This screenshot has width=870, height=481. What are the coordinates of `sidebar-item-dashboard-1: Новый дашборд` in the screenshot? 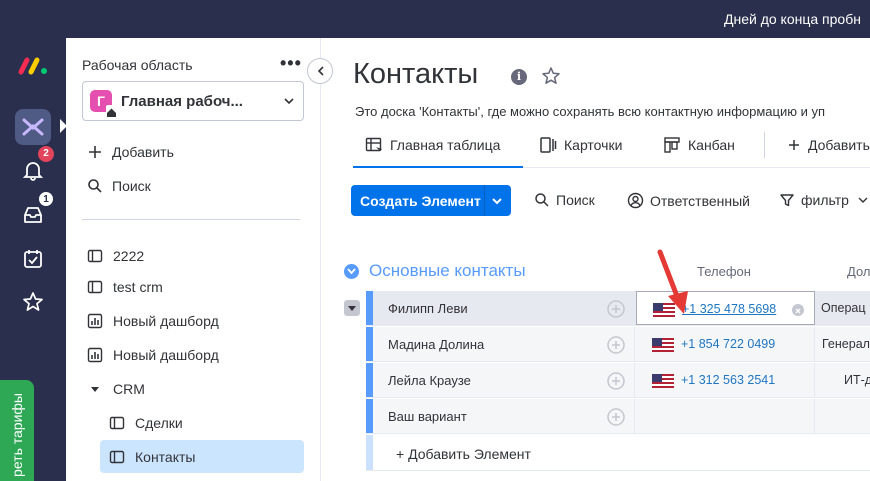 It's located at (152, 321).